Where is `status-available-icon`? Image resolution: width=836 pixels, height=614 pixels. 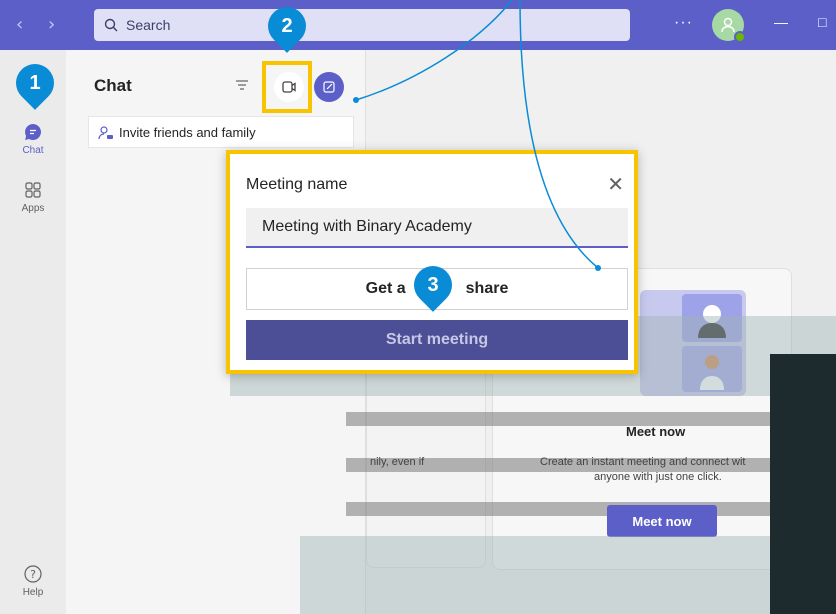 status-available-icon is located at coordinates (740, 37).